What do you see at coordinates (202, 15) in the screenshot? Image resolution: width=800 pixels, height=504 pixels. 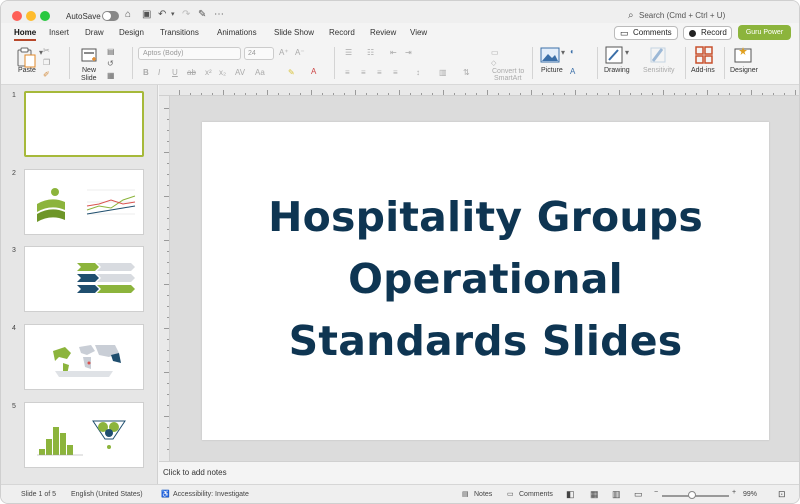 I see `format-painter-icon: ✎` at bounding box center [202, 15].